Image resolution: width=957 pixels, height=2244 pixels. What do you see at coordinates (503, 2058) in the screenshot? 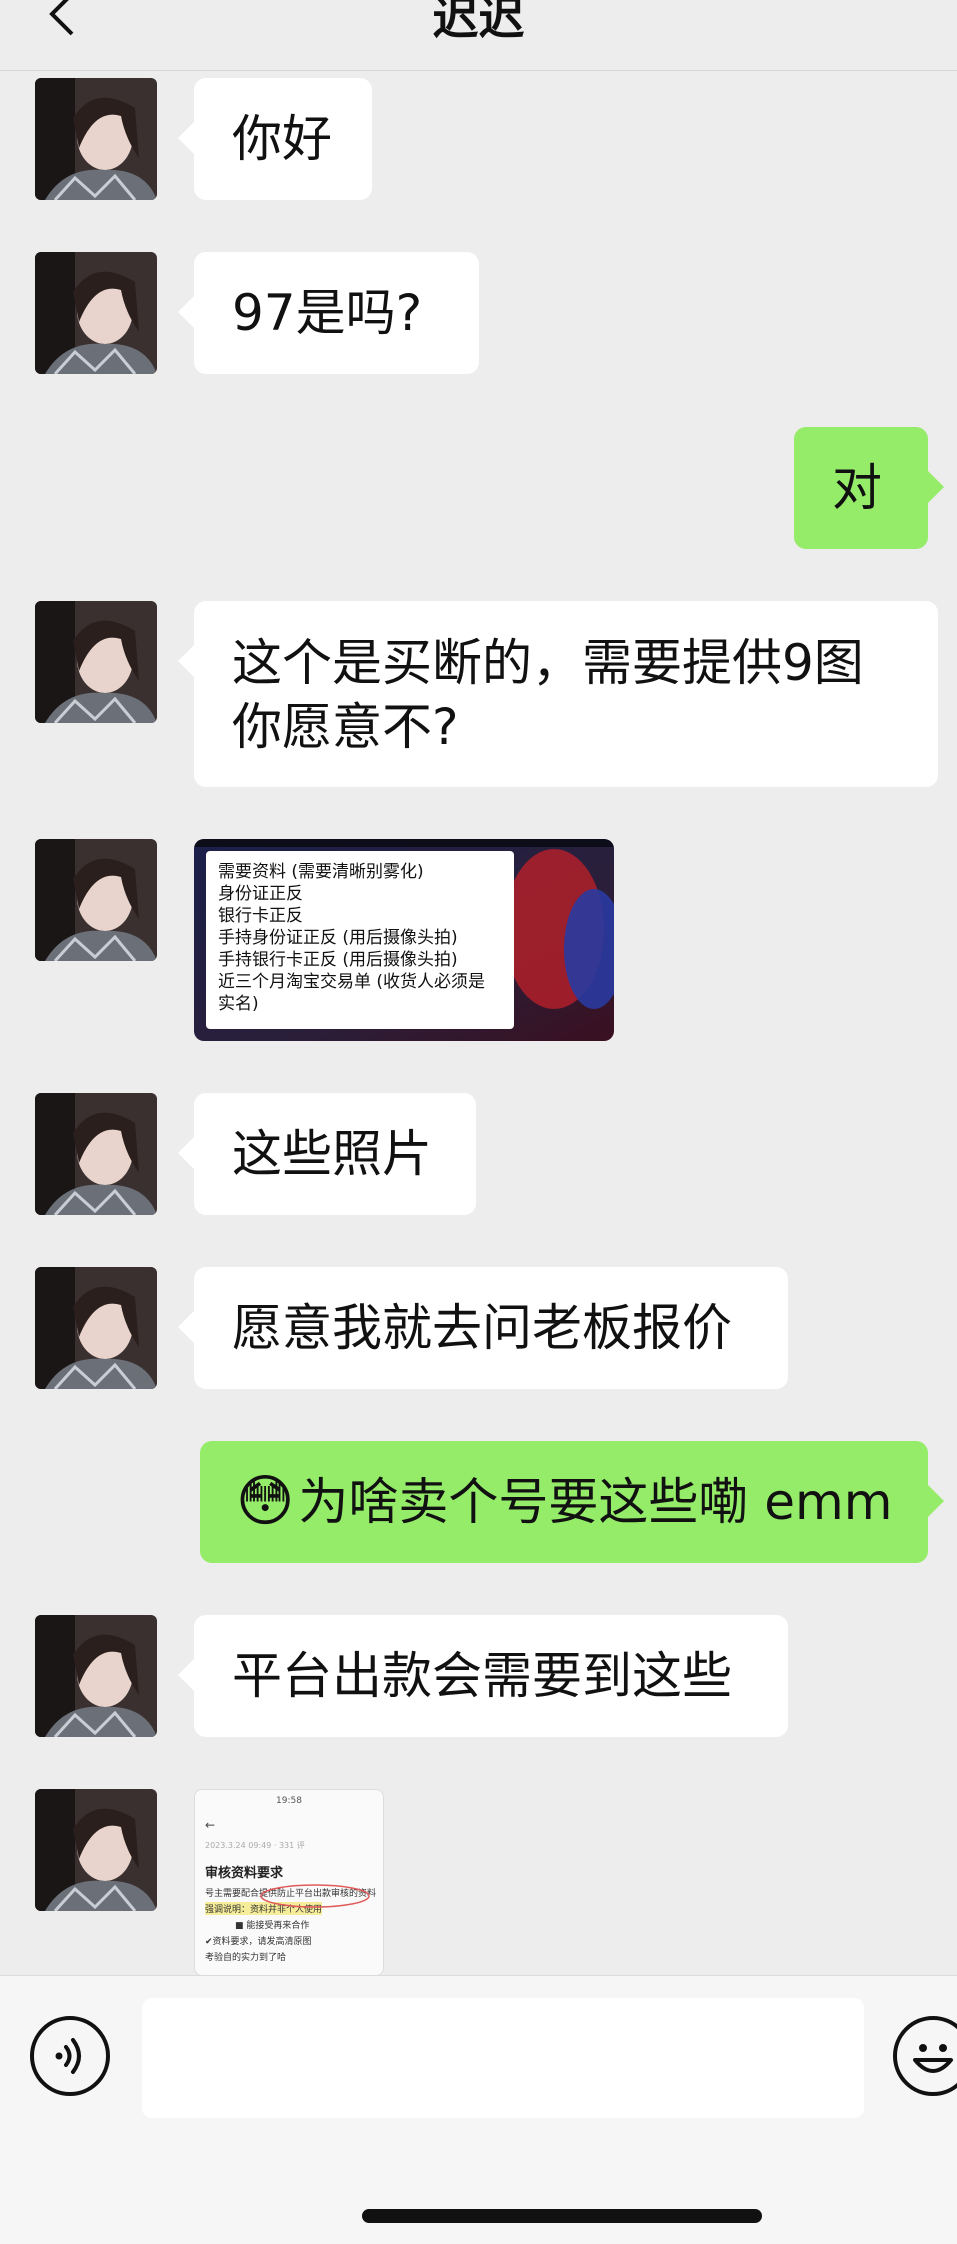
I see `message-input` at bounding box center [503, 2058].